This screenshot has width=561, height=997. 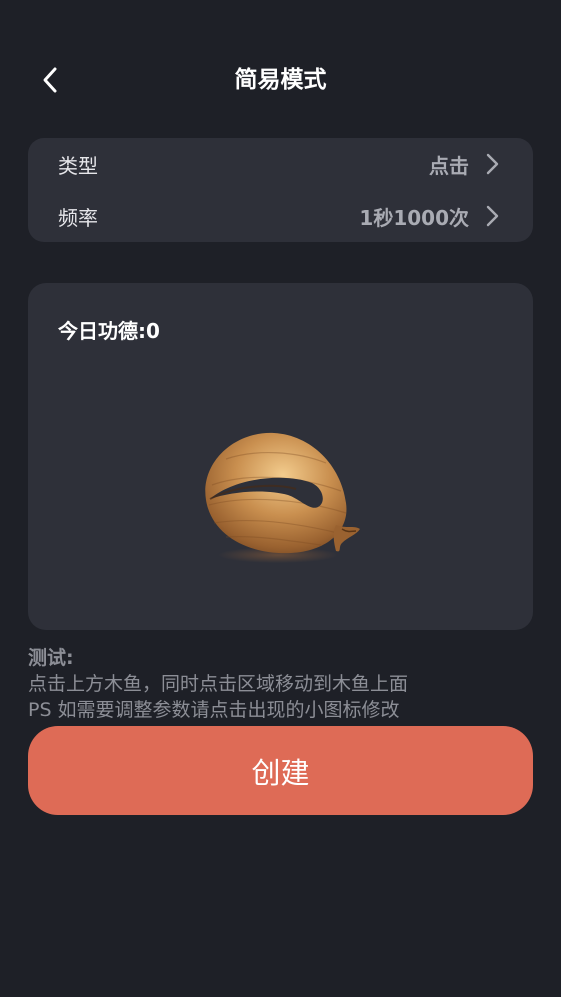 What do you see at coordinates (282, 497) in the screenshot?
I see `wooden-fish-icon` at bounding box center [282, 497].